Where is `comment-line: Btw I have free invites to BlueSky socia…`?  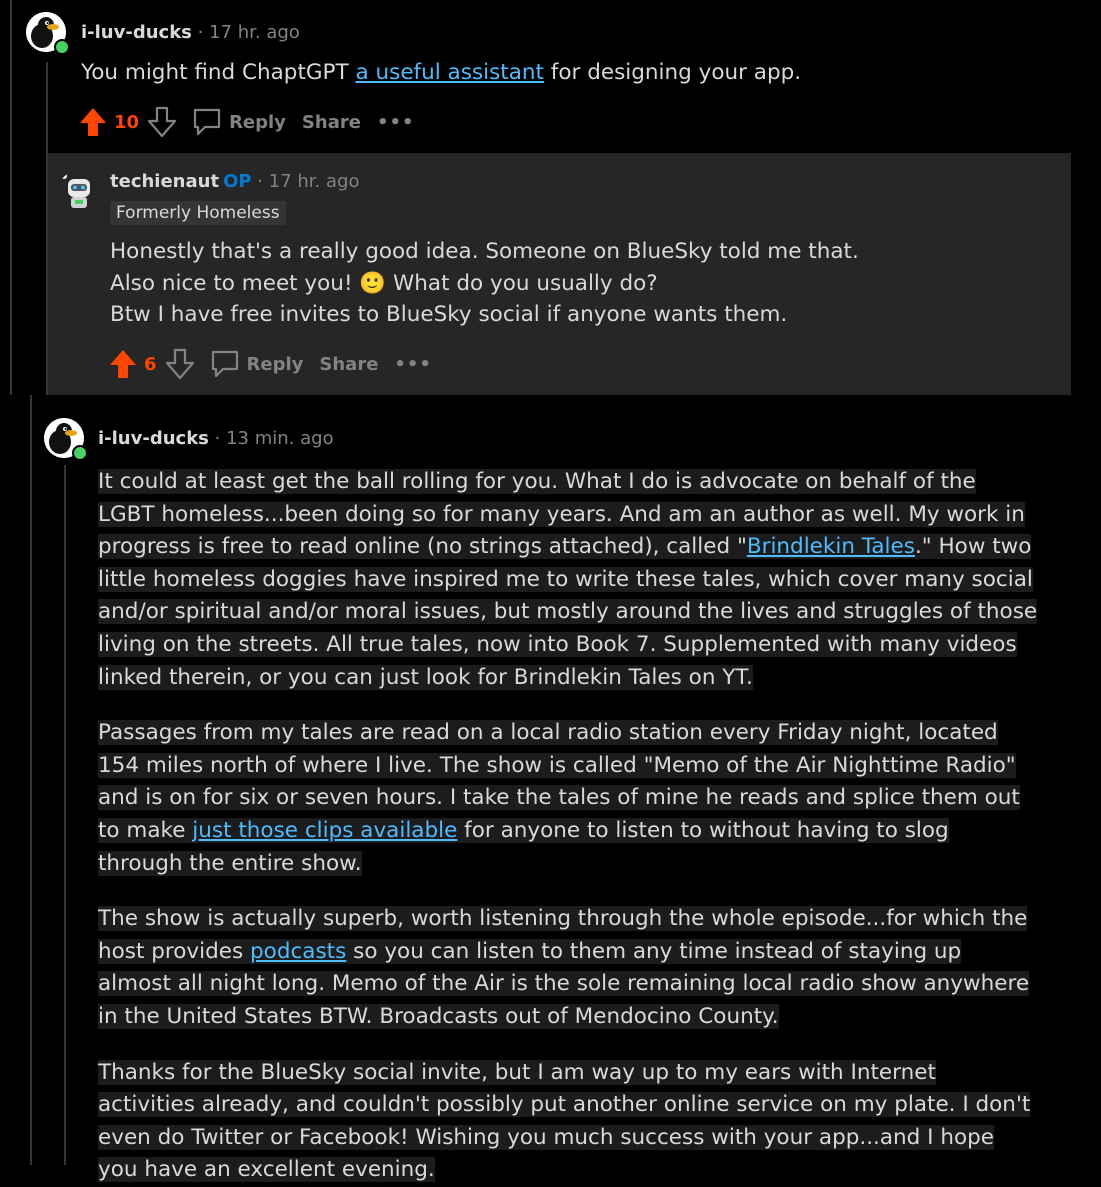
comment-line: Btw I have free invites to BlueSky socia… is located at coordinates (449, 314).